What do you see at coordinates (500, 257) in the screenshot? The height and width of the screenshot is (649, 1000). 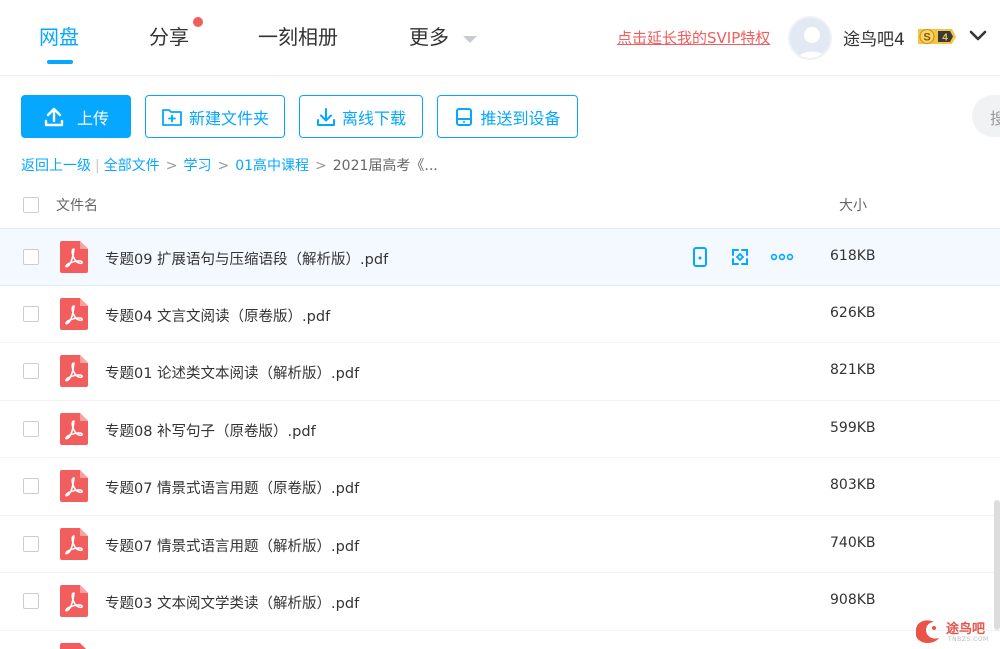 I see `file-row: 专题09 扩展语句与压缩语段（解析版）.pdf 618KB` at bounding box center [500, 257].